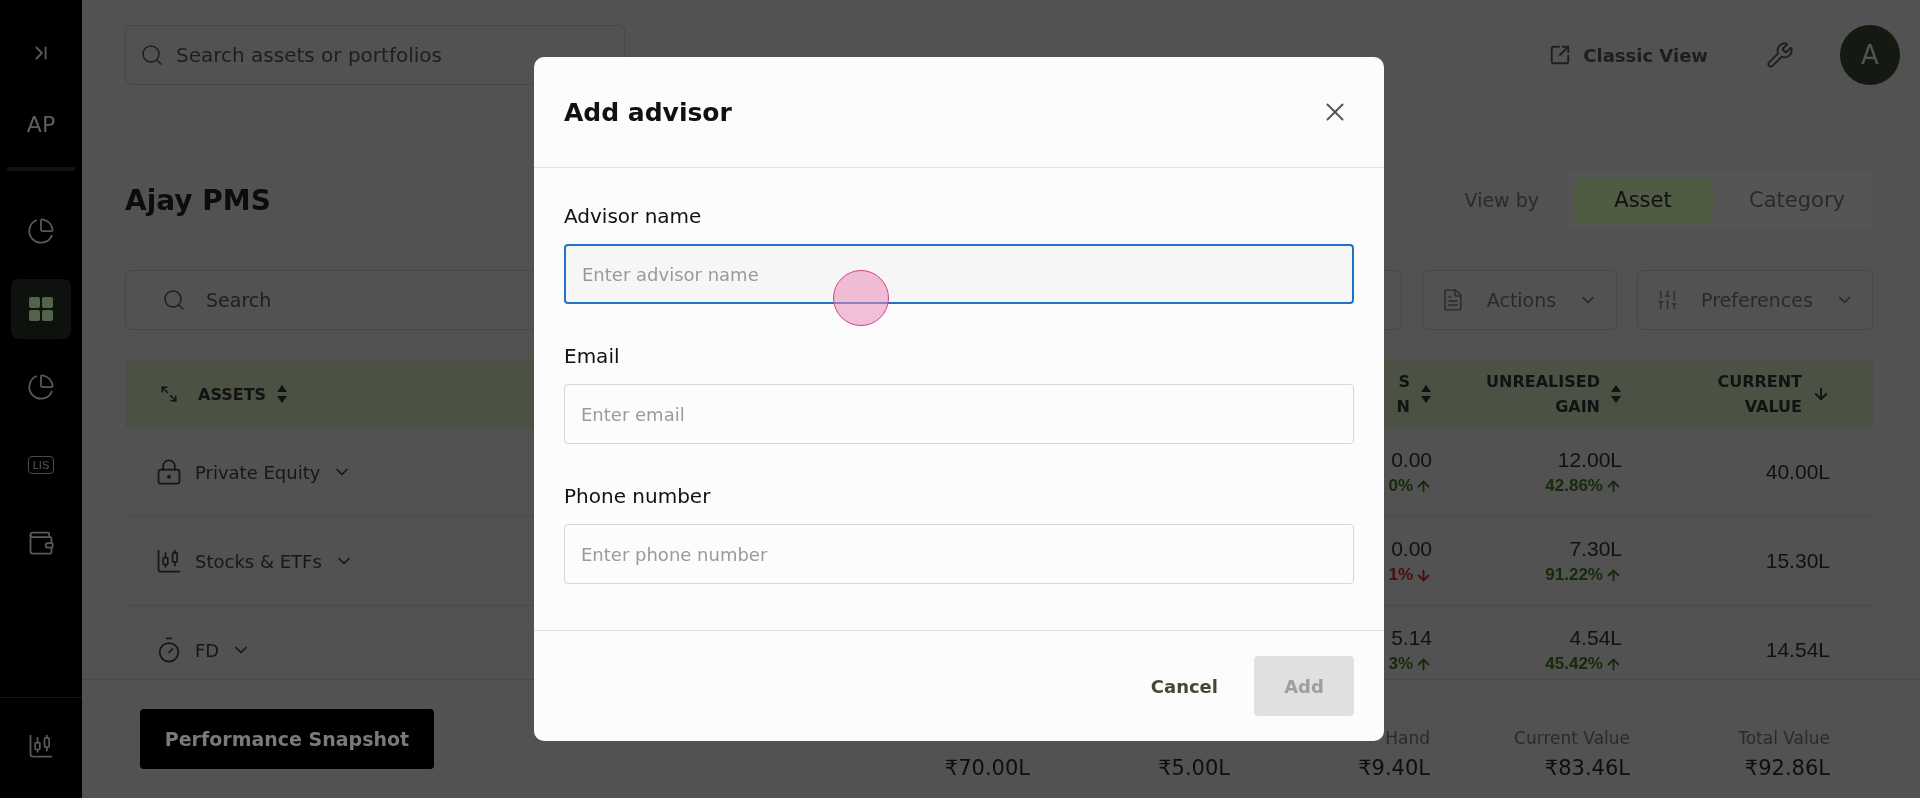 This screenshot has width=1920, height=798. I want to click on sidebar-badge: LIS, so click(41, 465).